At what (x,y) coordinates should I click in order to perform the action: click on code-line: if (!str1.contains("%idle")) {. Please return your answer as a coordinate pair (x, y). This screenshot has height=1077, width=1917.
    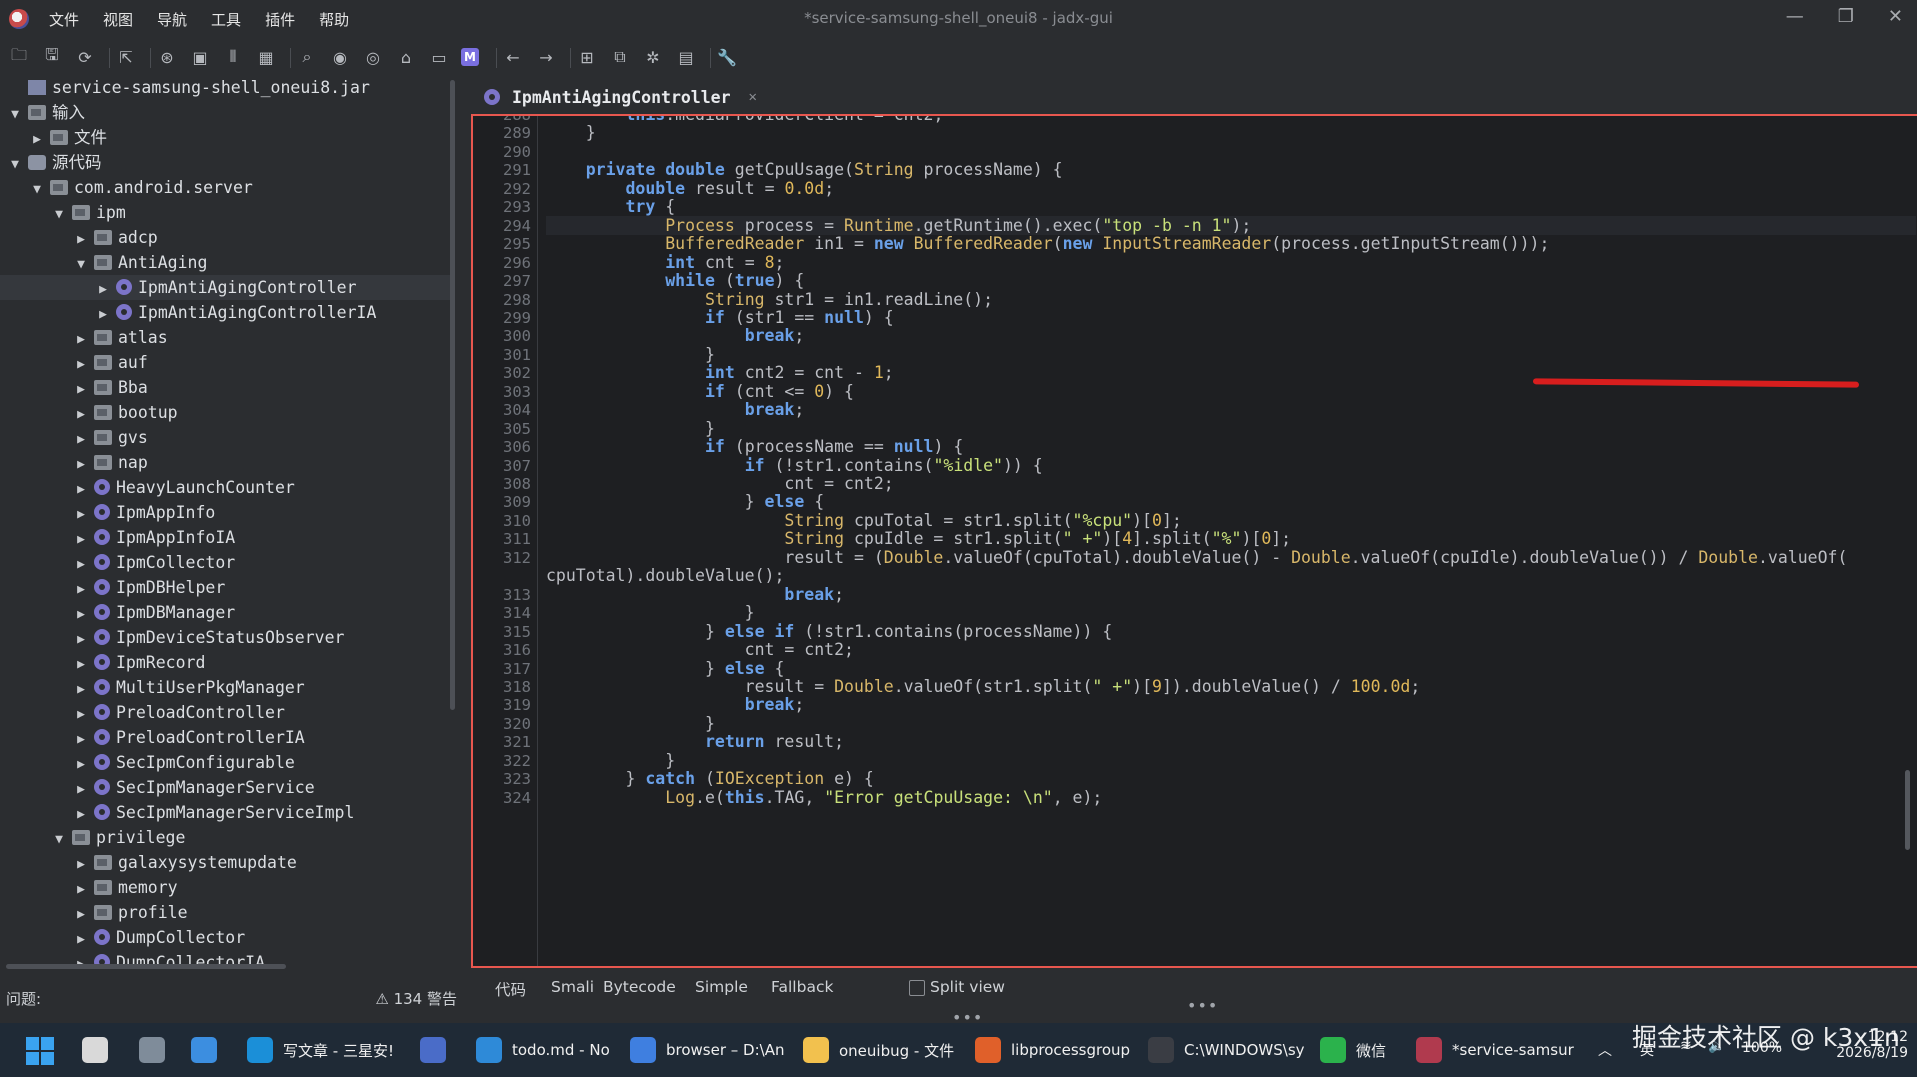
    Looking at the image, I should click on (794, 465).